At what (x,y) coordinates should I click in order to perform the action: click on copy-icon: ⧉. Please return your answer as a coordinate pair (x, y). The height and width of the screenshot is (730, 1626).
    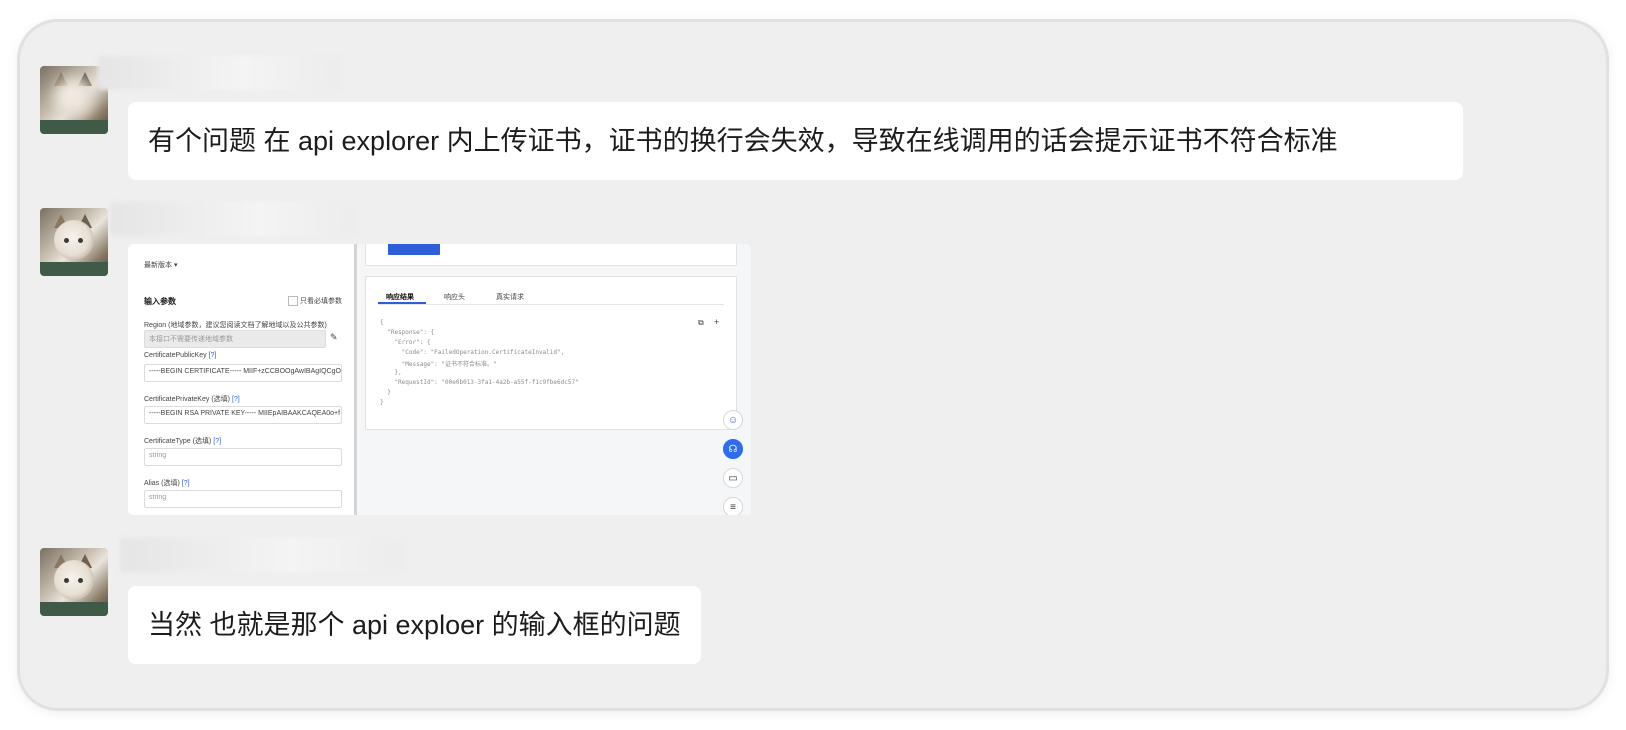
    Looking at the image, I should click on (701, 323).